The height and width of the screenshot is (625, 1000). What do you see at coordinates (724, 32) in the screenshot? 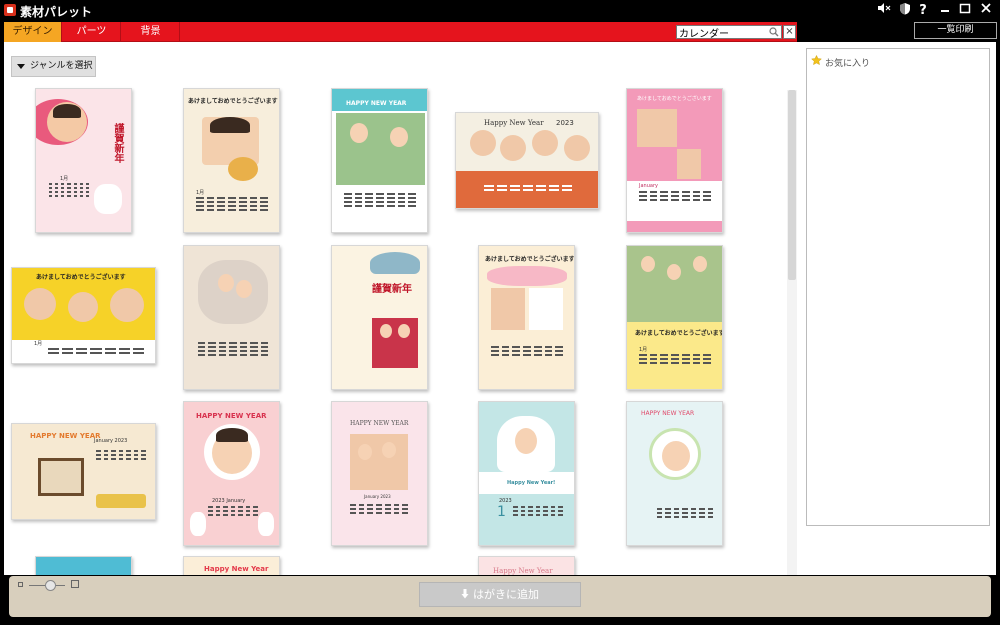
I see `search-input` at bounding box center [724, 32].